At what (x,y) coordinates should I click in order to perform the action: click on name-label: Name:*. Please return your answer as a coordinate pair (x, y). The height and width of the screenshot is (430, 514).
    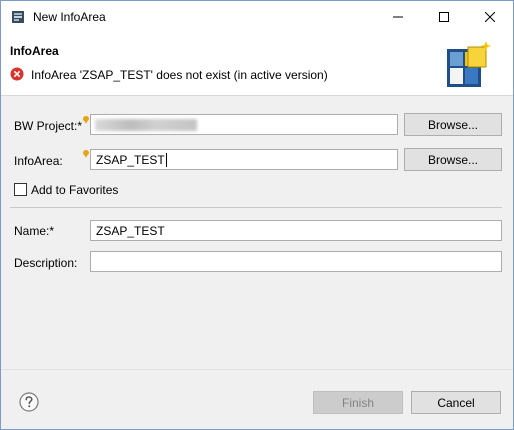
    Looking at the image, I should click on (34, 231).